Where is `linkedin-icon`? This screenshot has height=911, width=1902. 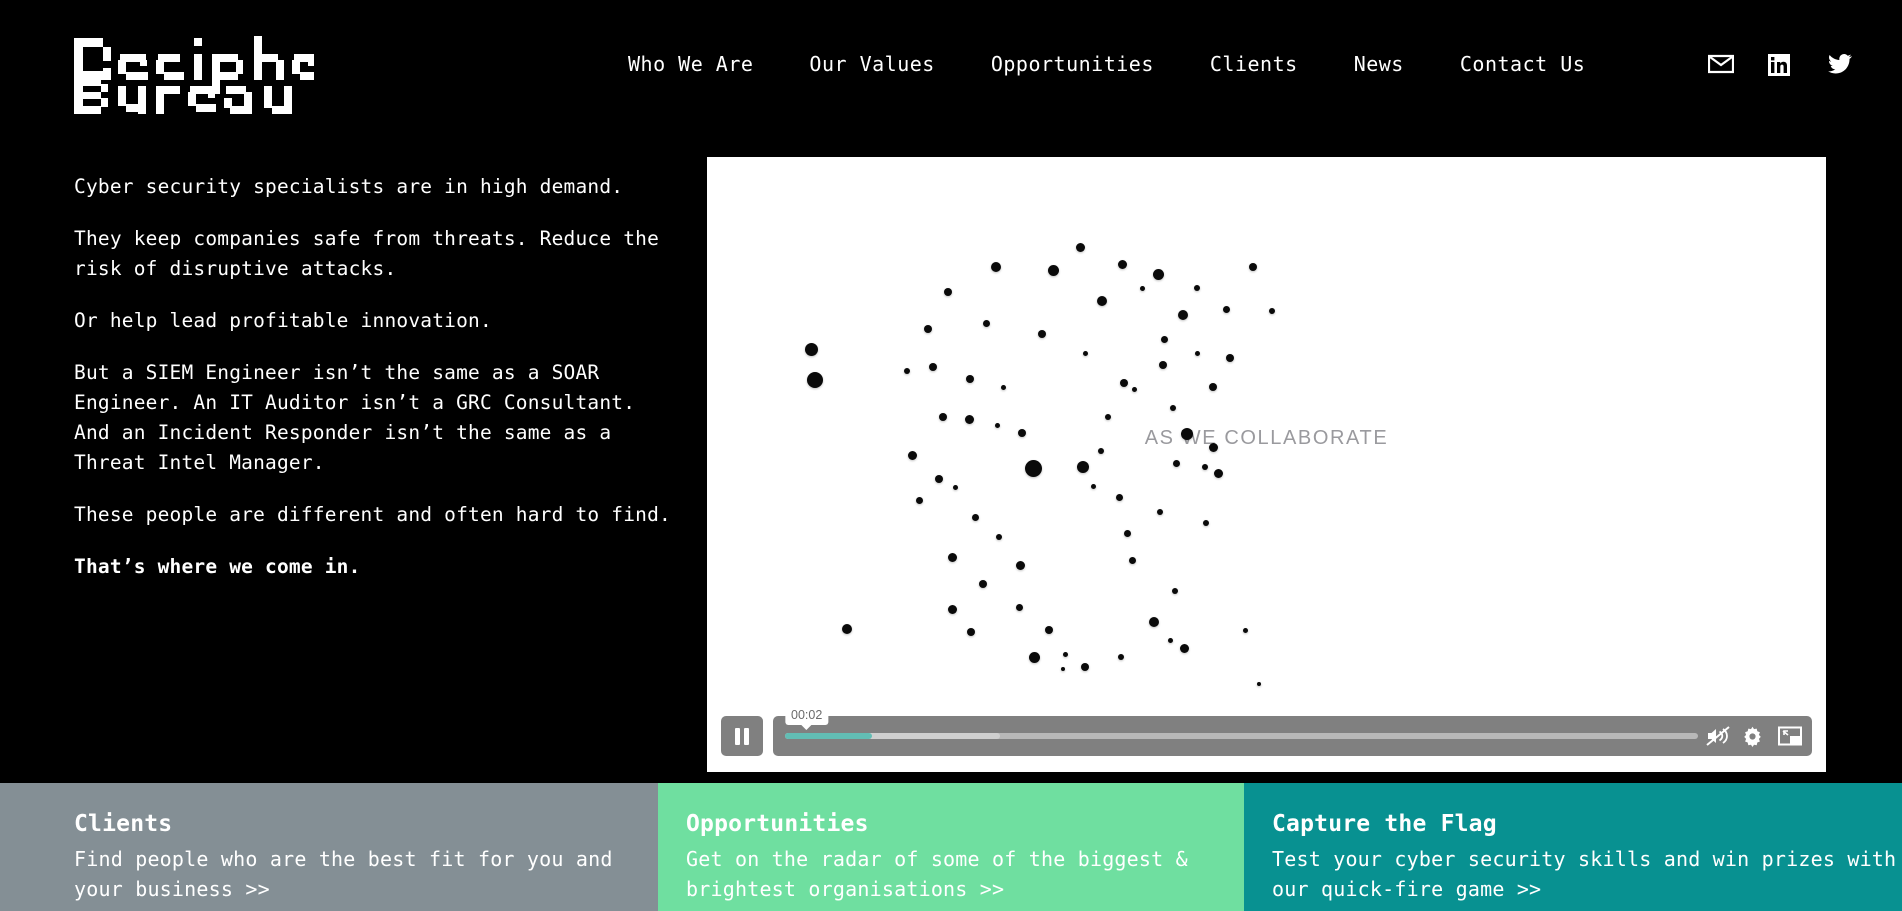
linkedin-icon is located at coordinates (1781, 66).